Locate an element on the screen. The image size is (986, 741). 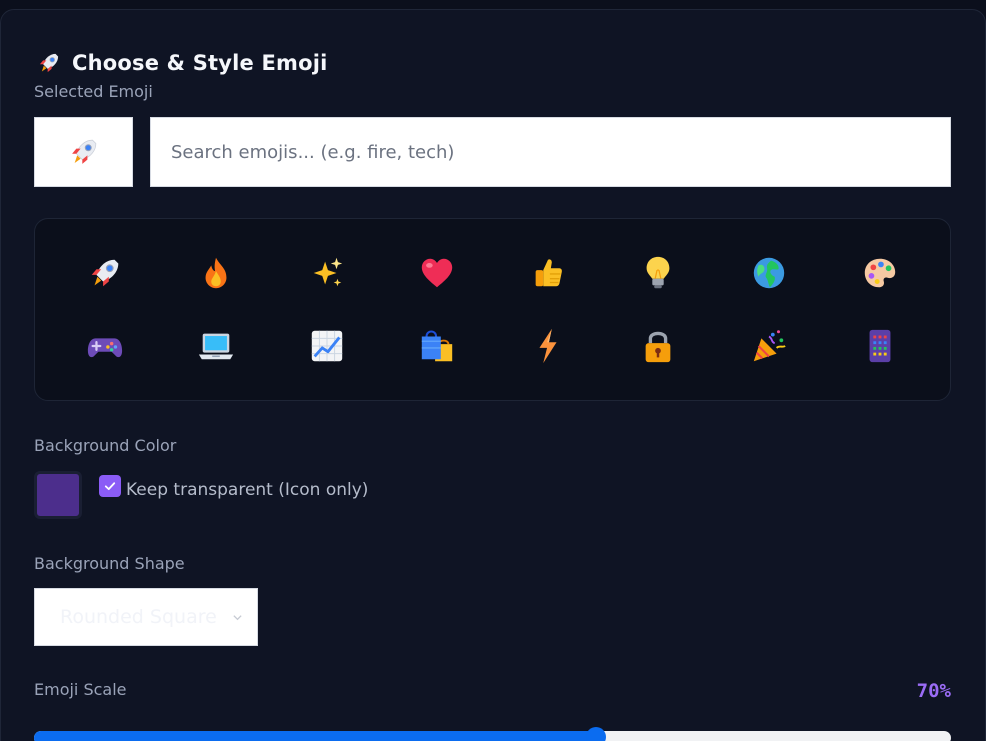
emoji-scale-slider is located at coordinates (492, 736).